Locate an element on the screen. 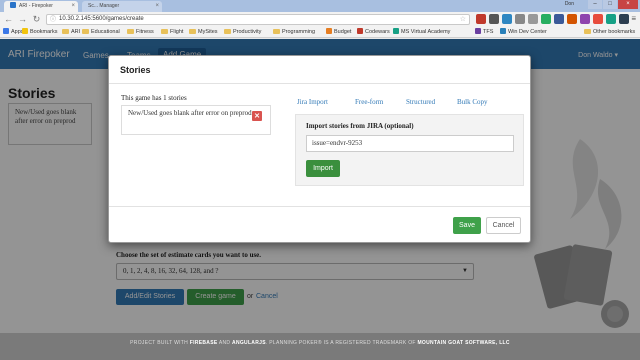 The image size is (640, 360). browser-menu-icon: ≡ is located at coordinates (633, 18).